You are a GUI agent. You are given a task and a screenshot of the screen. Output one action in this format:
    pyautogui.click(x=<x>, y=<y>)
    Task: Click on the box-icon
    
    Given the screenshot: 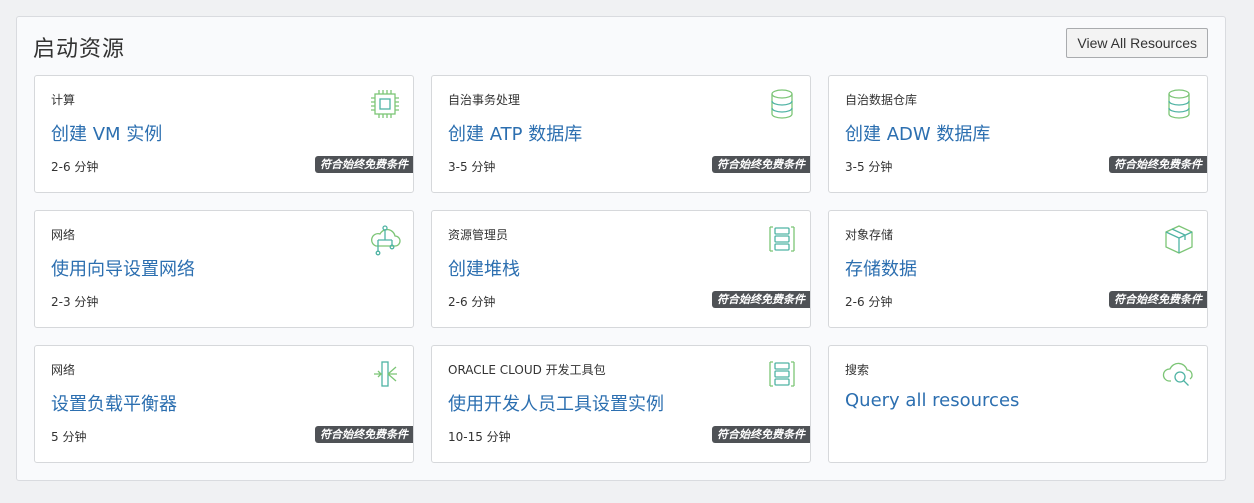 What is the action you would take?
    pyautogui.click(x=1179, y=239)
    